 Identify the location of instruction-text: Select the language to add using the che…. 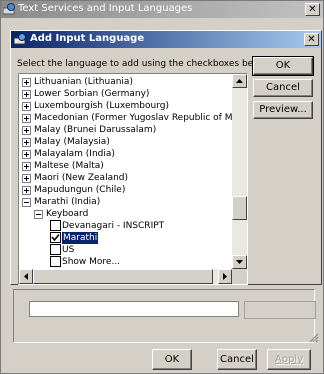
(144, 64).